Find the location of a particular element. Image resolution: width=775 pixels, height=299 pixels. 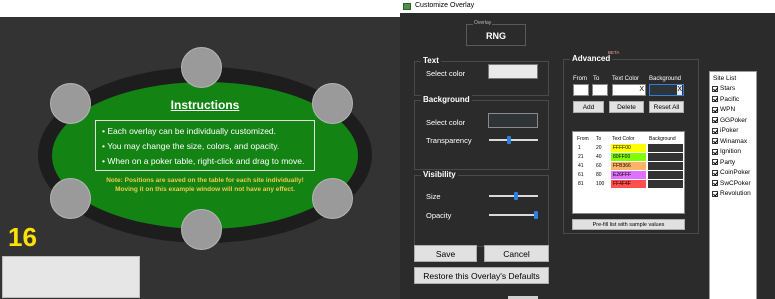

site-label: Winamax is located at coordinates (734, 141).